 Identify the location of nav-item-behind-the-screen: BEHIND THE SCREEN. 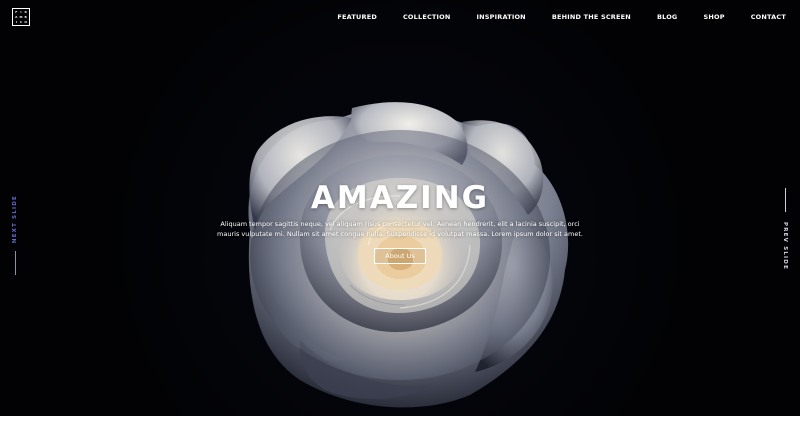
(591, 17).